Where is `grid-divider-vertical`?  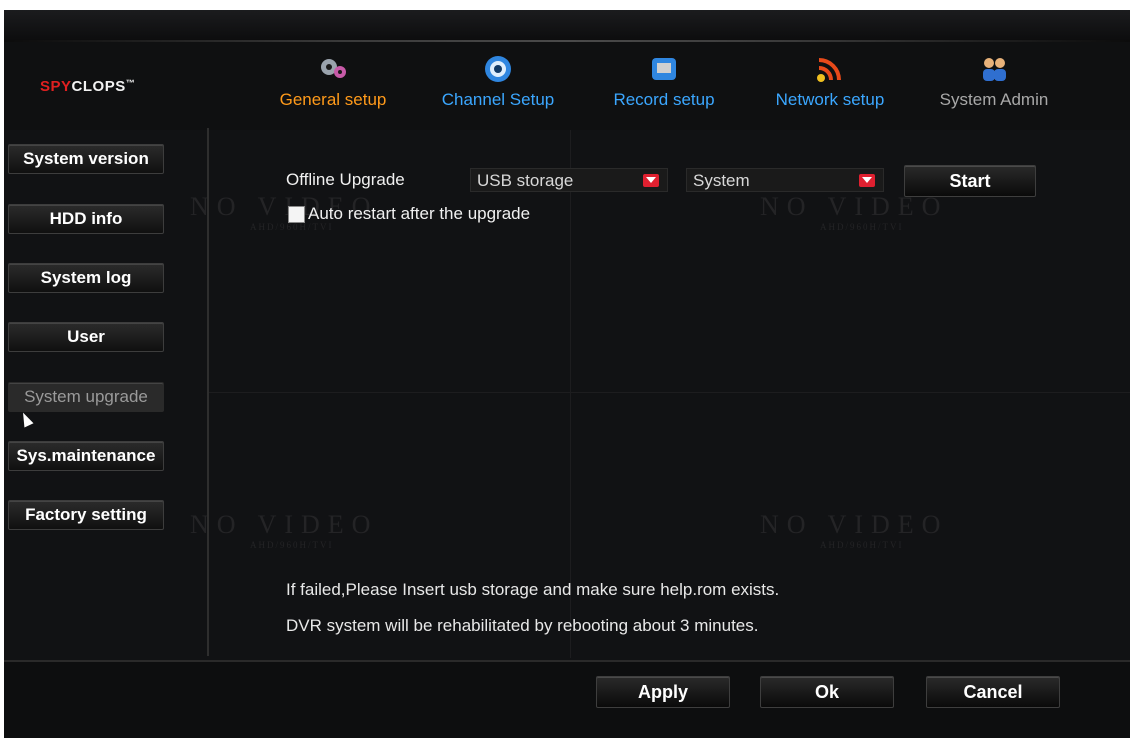 grid-divider-vertical is located at coordinates (570, 394).